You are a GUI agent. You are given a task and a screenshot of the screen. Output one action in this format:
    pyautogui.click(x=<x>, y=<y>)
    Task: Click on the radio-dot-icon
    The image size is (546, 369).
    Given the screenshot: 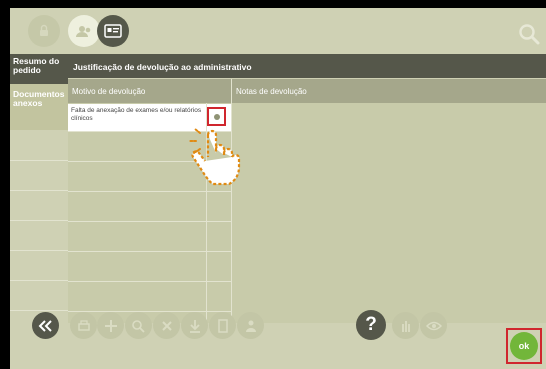 What is the action you would take?
    pyautogui.click(x=217, y=117)
    